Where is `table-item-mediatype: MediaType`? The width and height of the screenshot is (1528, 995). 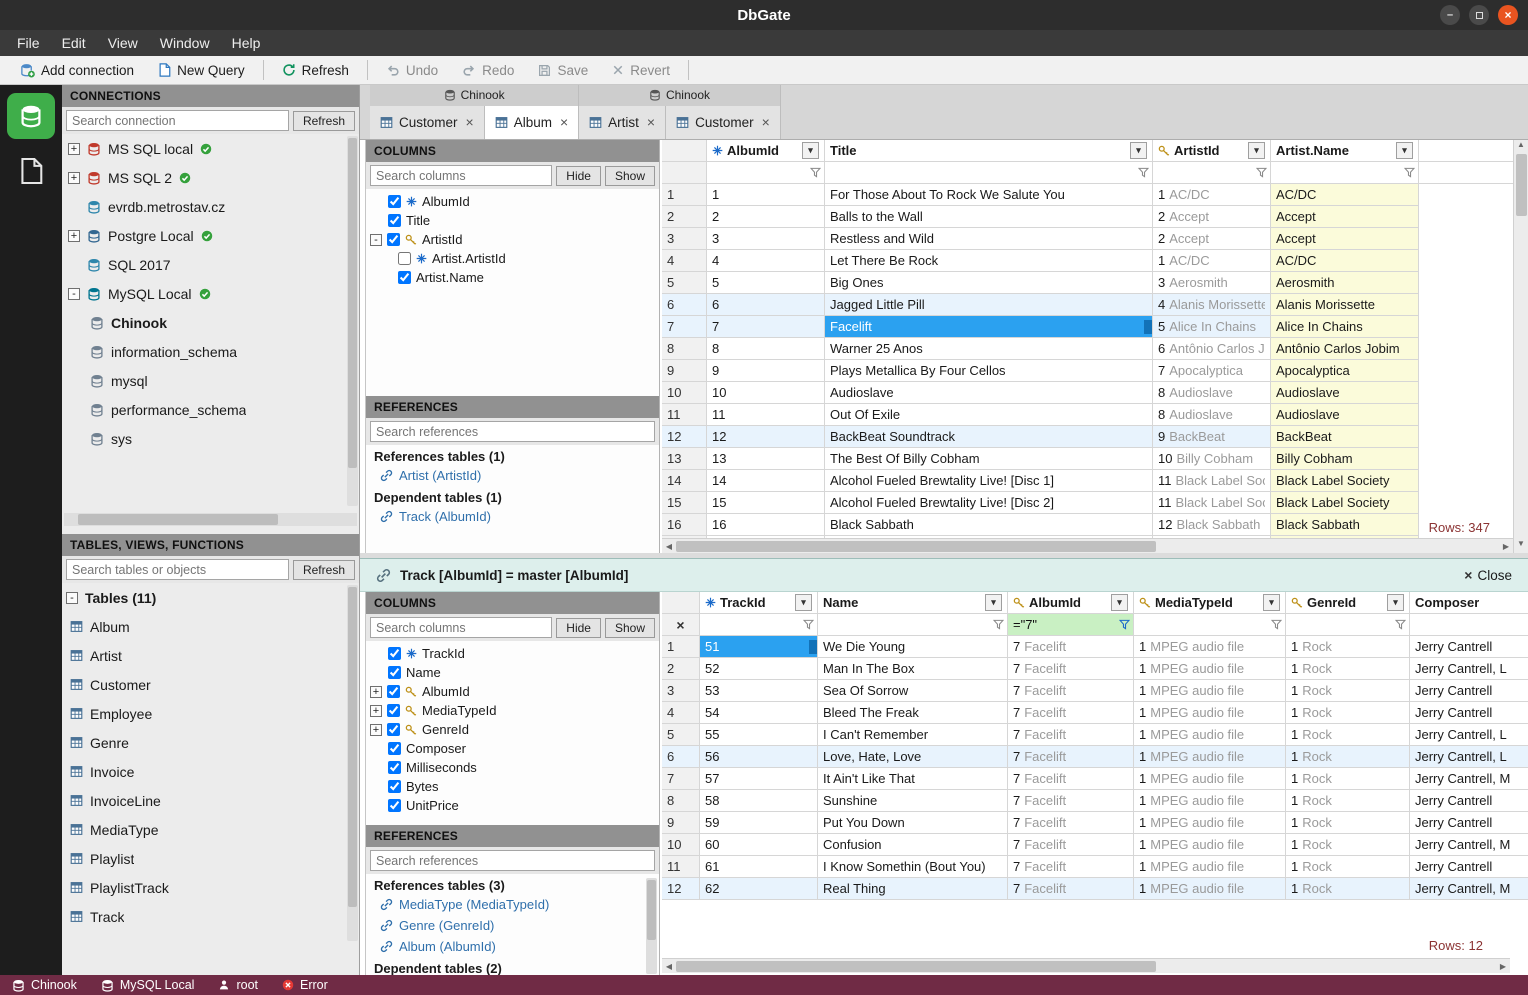 table-item-mediatype: MediaType is located at coordinates (210, 829).